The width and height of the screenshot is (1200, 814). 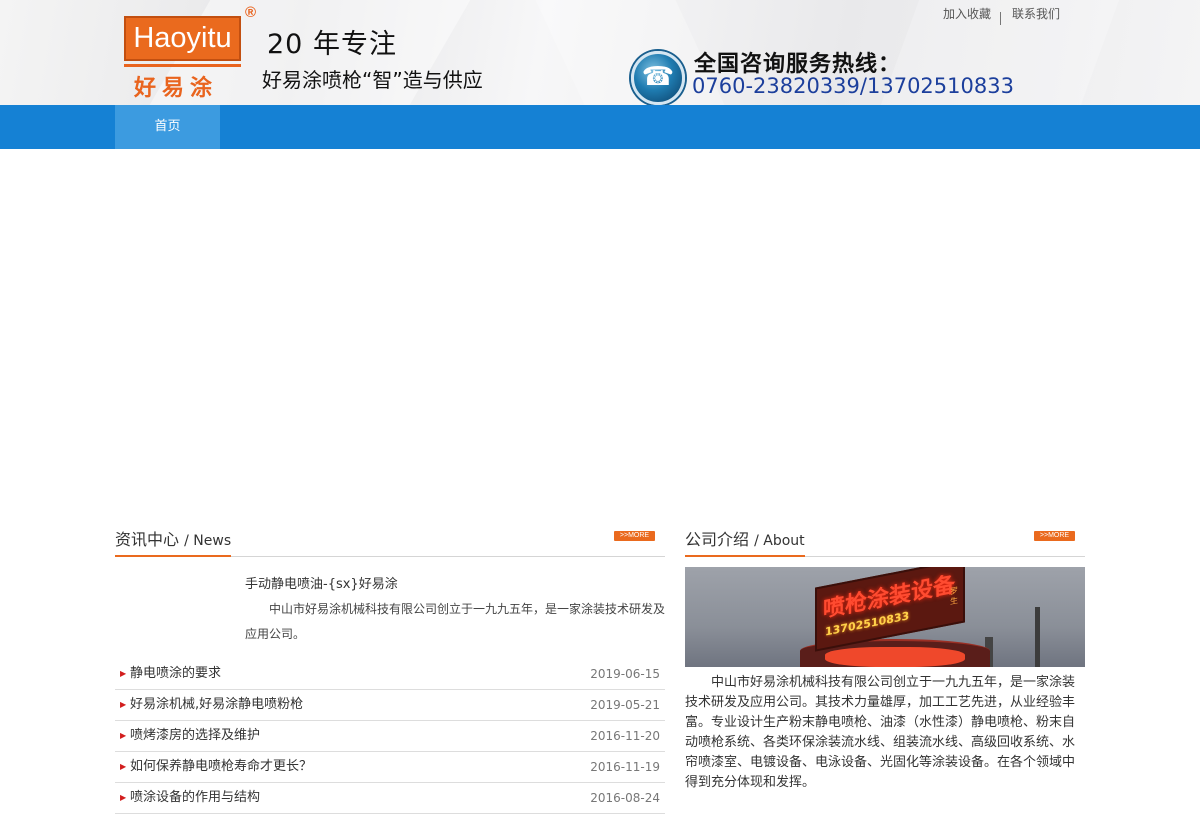 What do you see at coordinates (658, 78) in the screenshot?
I see `phone-icon: ☎` at bounding box center [658, 78].